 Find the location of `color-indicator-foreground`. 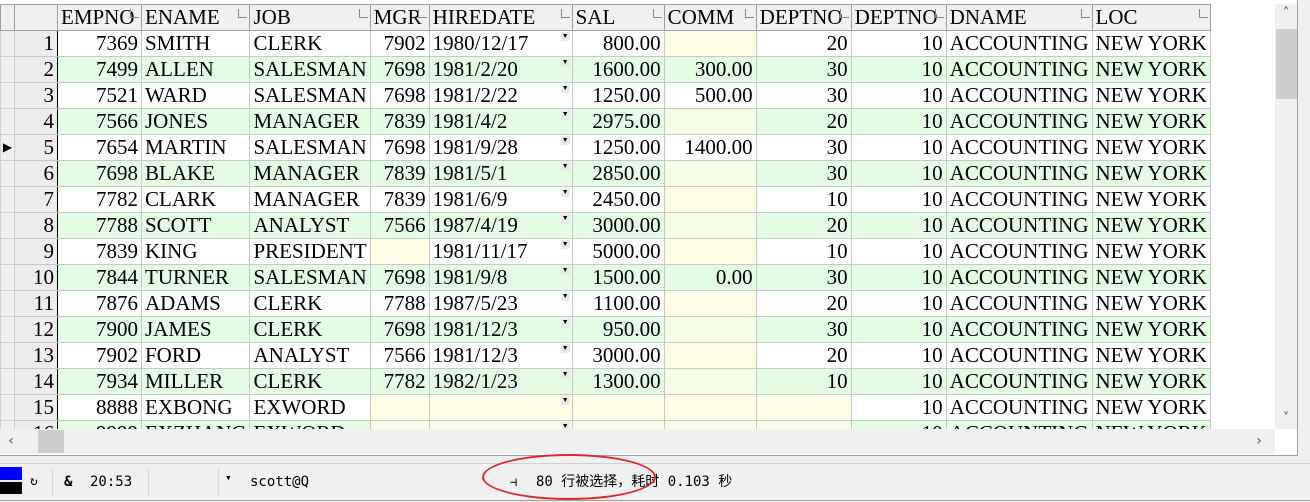

color-indicator-foreground is located at coordinates (11, 473).